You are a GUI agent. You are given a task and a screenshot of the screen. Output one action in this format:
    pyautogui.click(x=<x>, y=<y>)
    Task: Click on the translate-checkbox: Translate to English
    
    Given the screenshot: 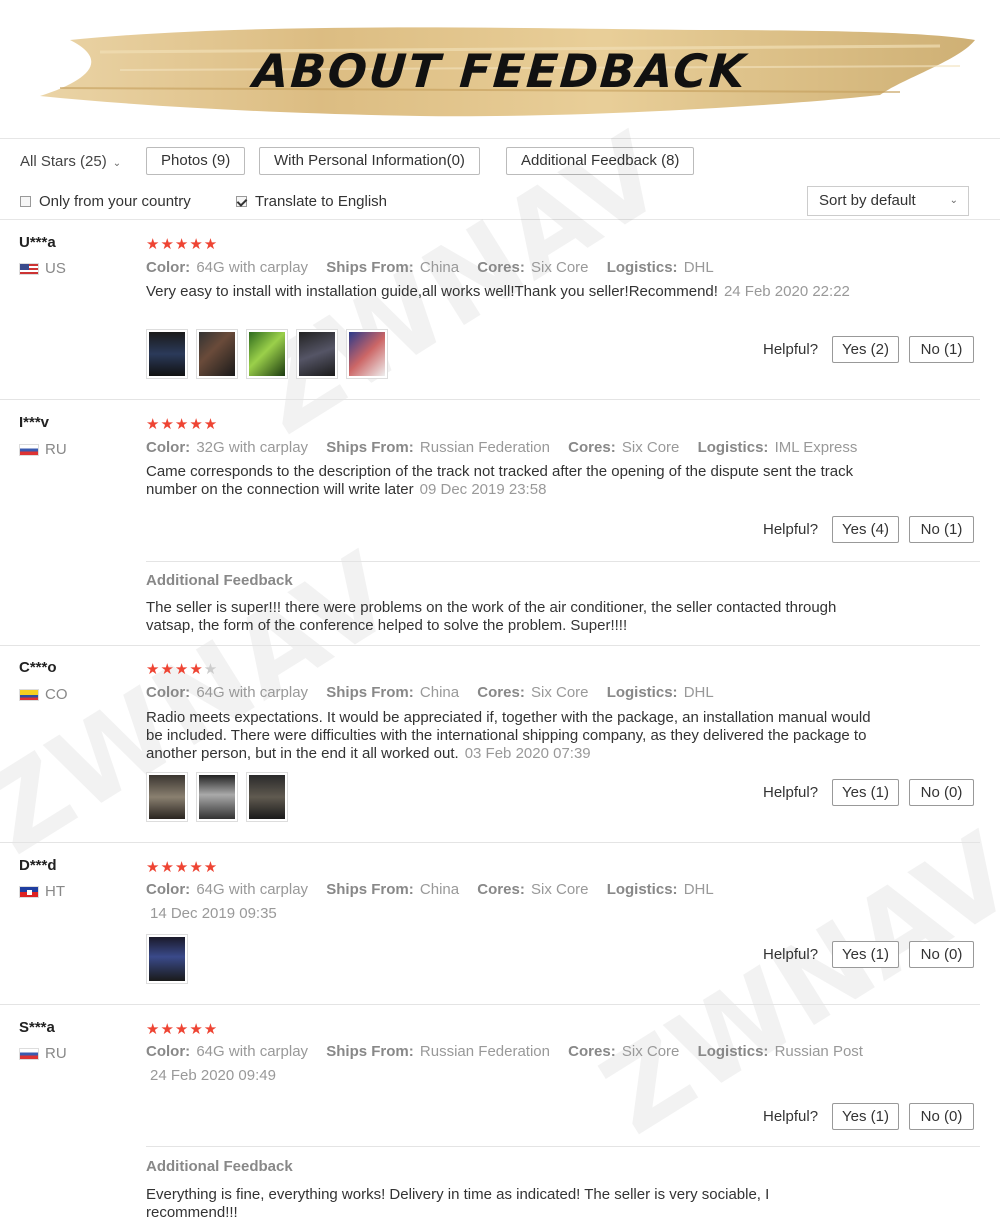 What is the action you would take?
    pyautogui.click(x=311, y=201)
    